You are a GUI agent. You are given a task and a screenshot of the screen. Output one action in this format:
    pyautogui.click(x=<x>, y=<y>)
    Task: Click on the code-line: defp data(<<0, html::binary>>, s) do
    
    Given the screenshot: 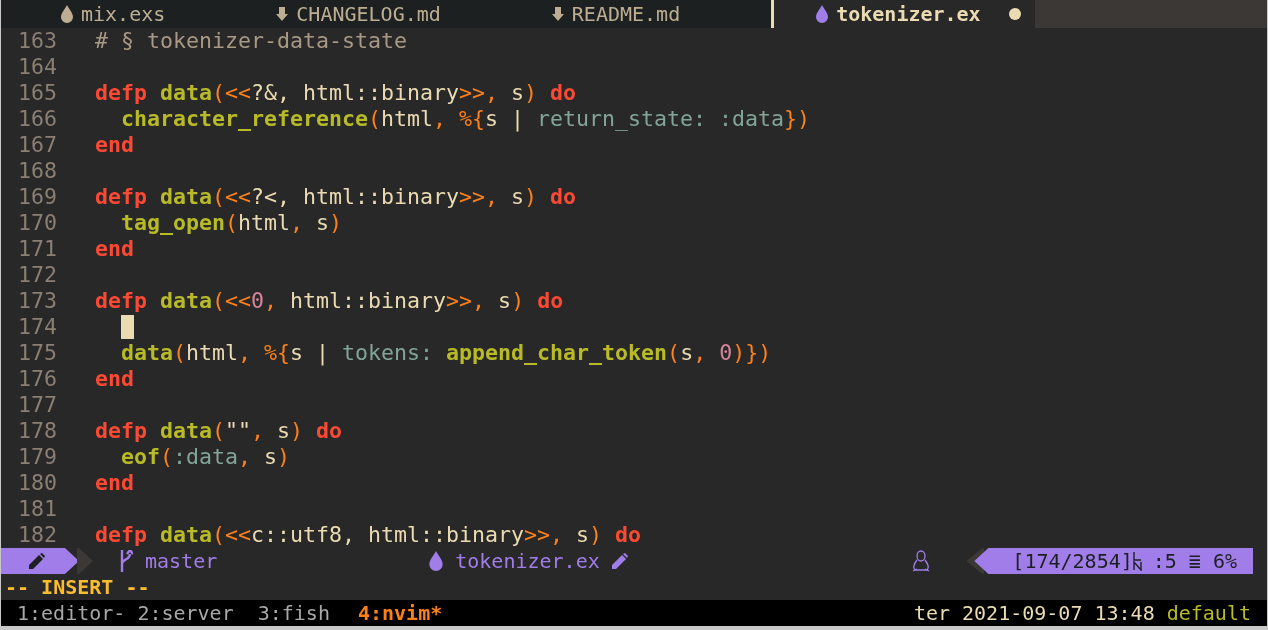 What is the action you would take?
    pyautogui.click(x=329, y=301)
    